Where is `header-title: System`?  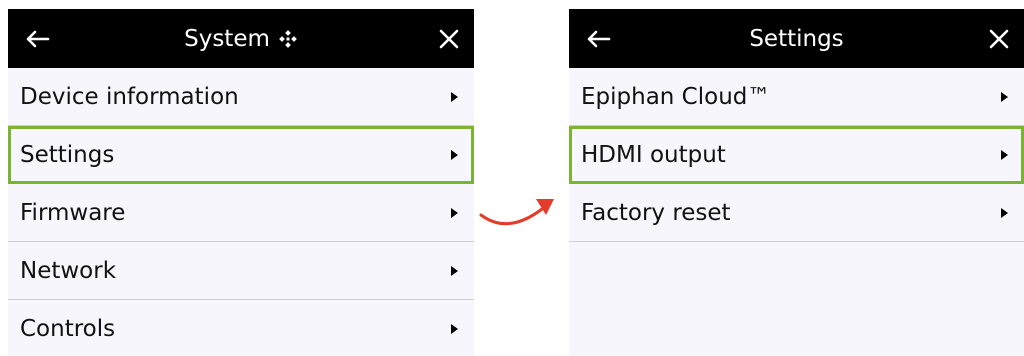
header-title: System is located at coordinates (241, 38).